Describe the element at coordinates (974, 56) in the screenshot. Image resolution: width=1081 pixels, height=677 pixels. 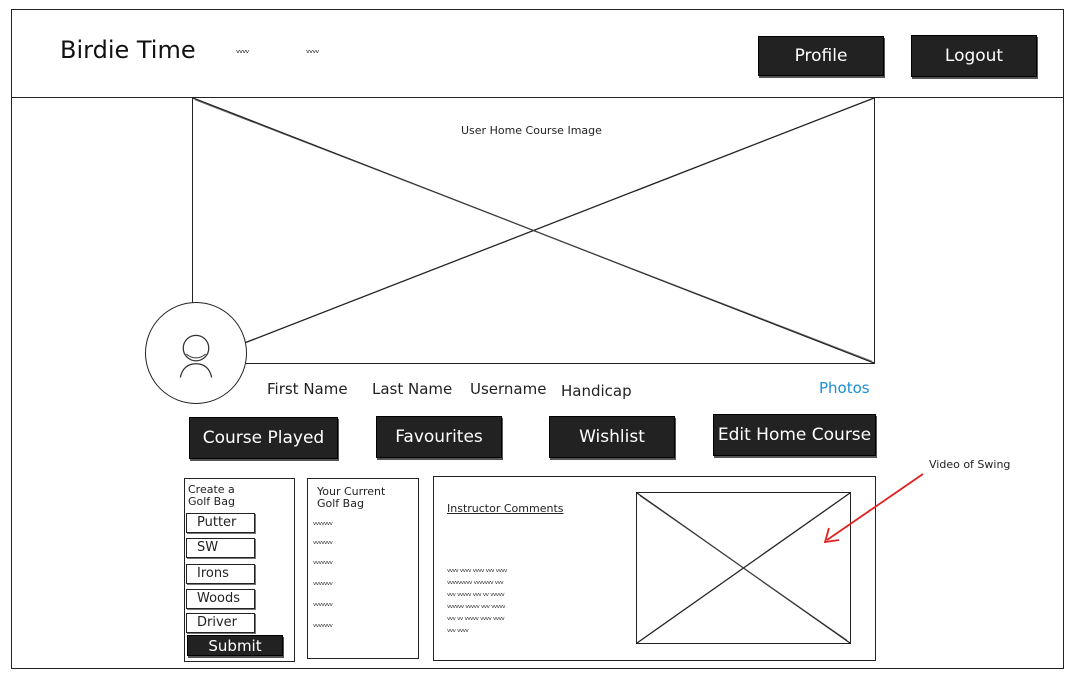
I see `logout-button: Logout` at that location.